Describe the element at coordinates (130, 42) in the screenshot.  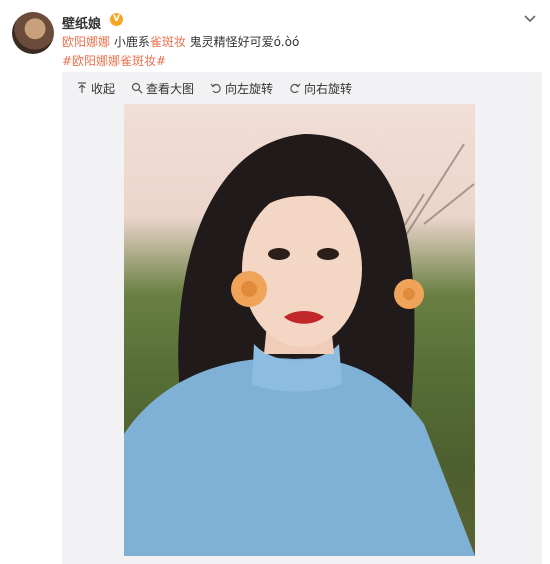
I see `post-text-a: 小鹿系` at that location.